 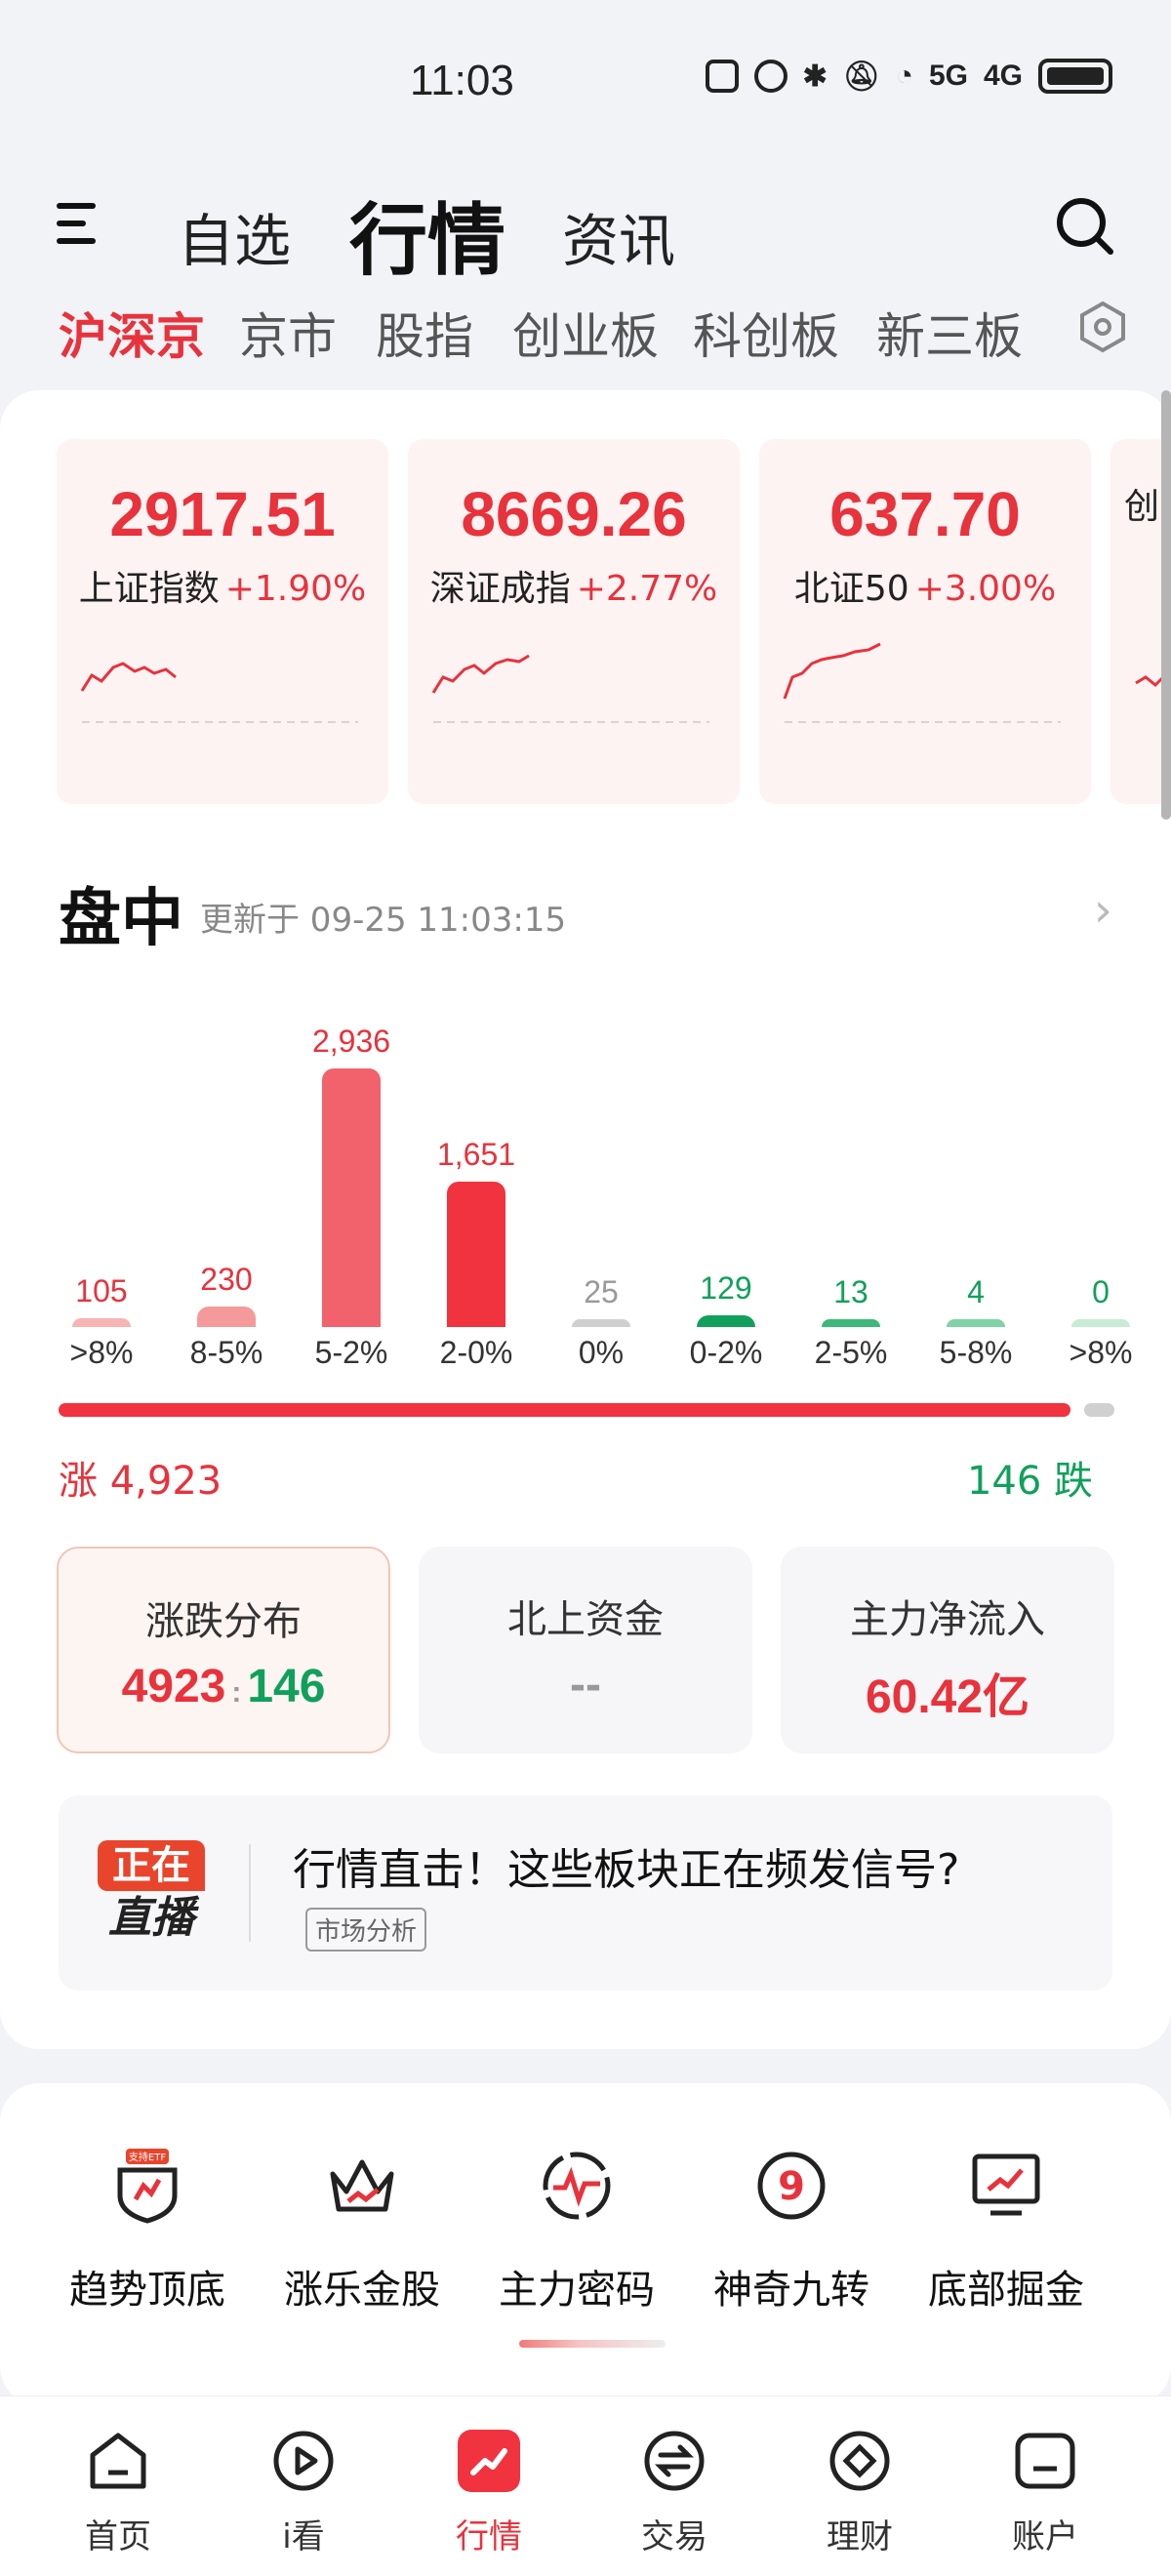 What do you see at coordinates (101, 1352) in the screenshot?
I see `dist-category-label: >8%` at bounding box center [101, 1352].